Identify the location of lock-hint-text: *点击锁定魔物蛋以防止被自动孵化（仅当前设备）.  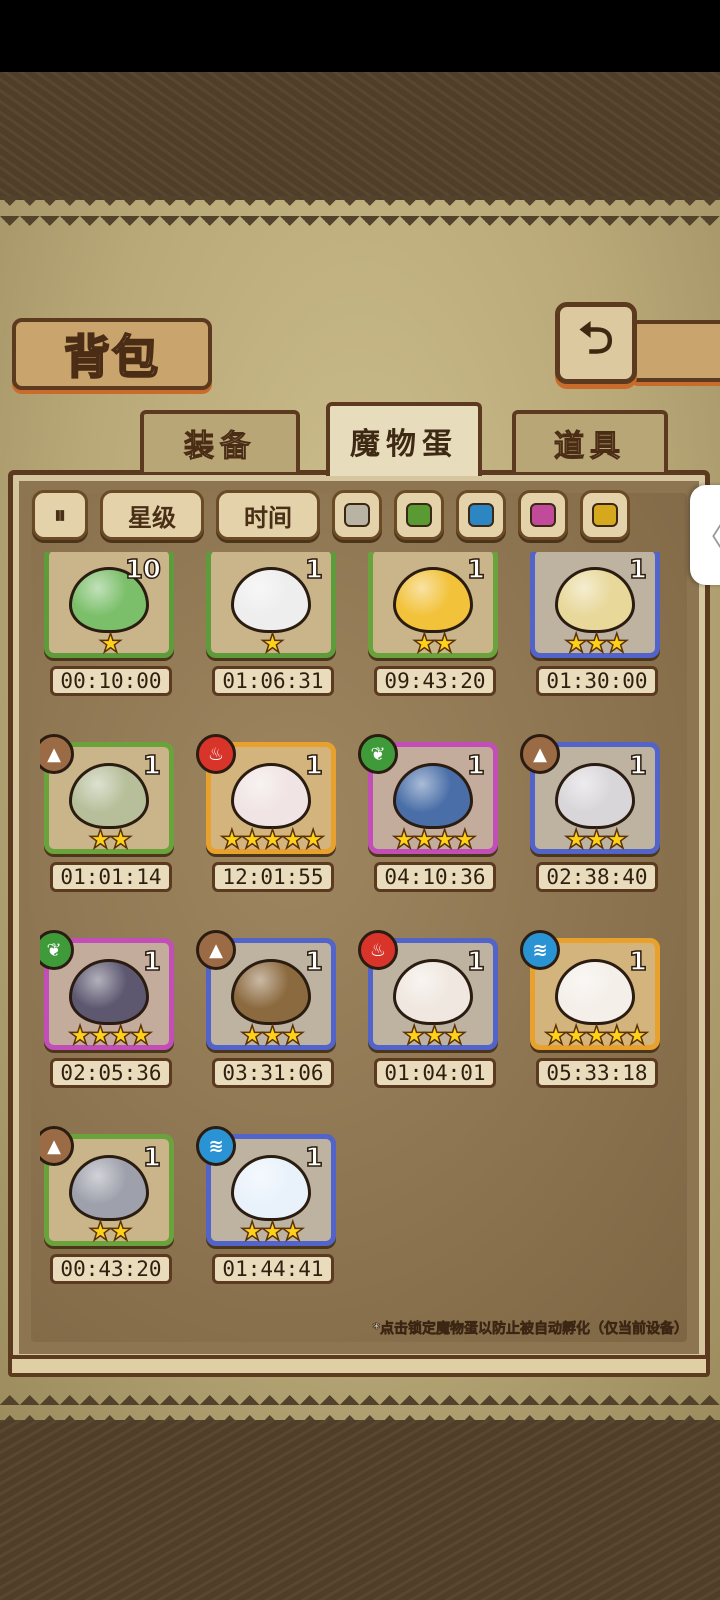
(530, 1329).